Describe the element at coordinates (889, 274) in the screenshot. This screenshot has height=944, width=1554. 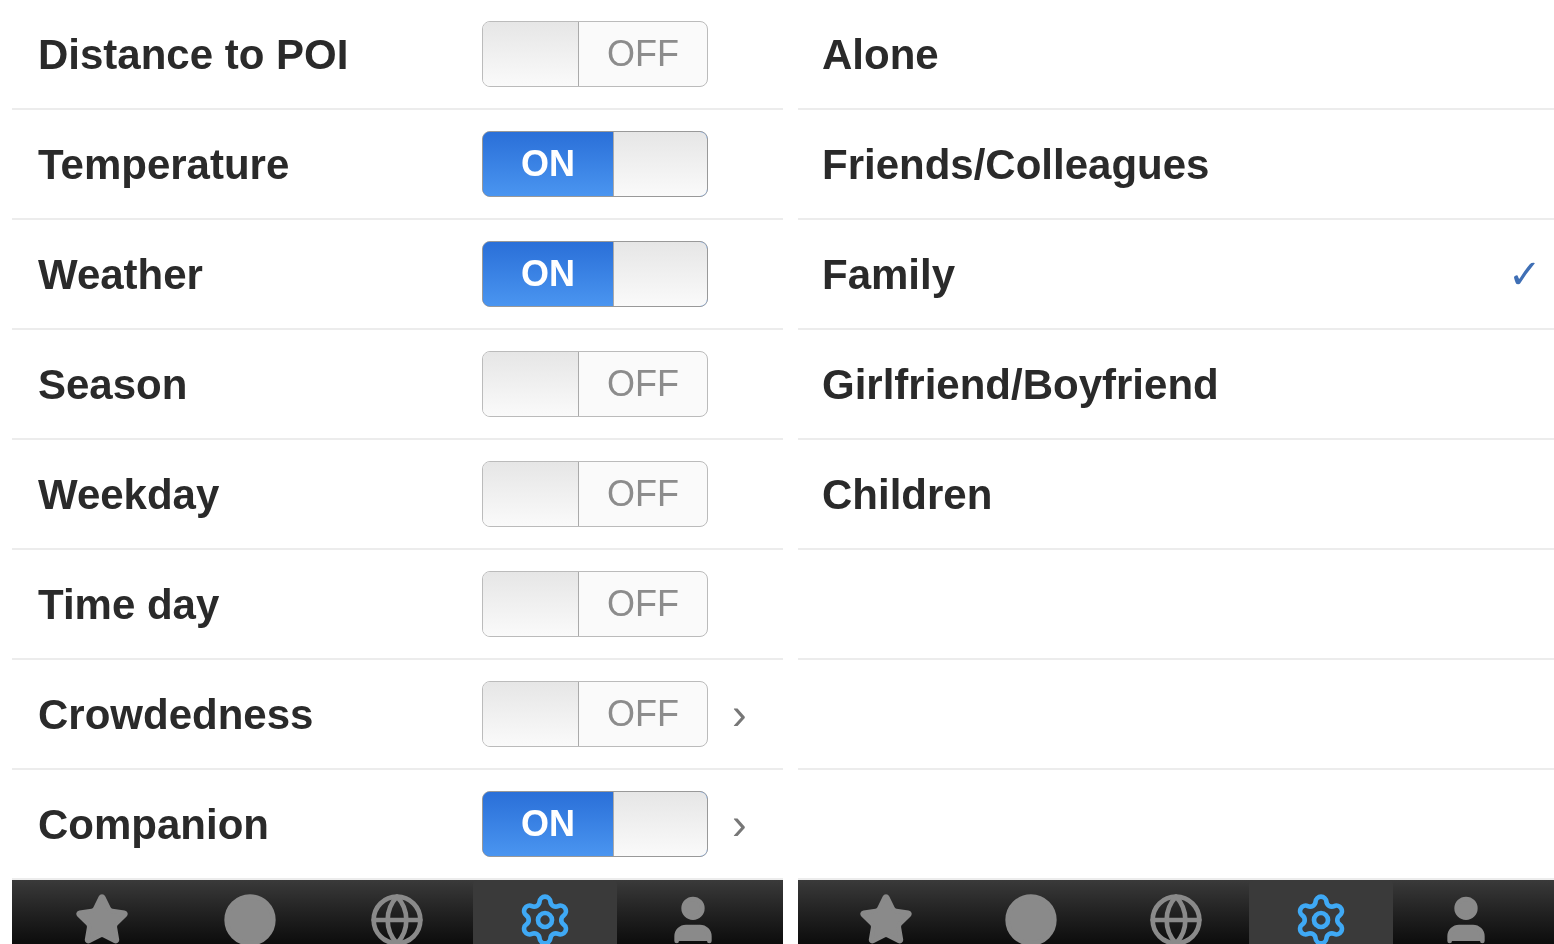
I see `option-label: Family` at that location.